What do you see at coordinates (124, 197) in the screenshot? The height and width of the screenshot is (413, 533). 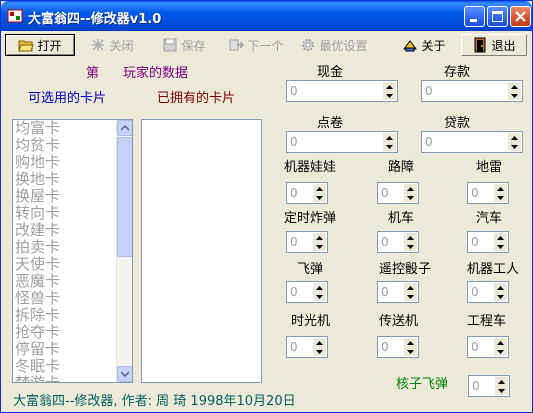 I see `scroll-thumb` at bounding box center [124, 197].